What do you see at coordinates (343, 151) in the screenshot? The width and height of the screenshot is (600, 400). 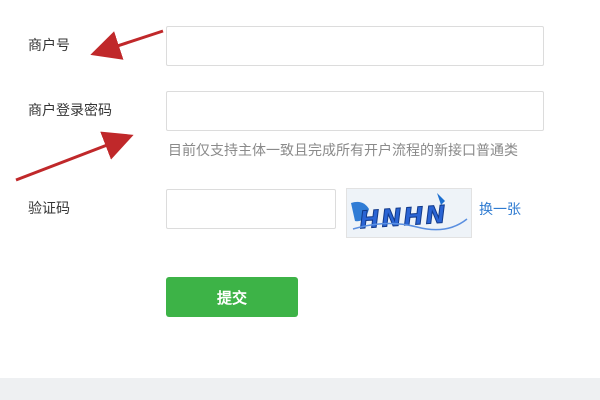 I see `password-hint: 目前仅支持主体一致且完成所有开户流程的新接口普通类` at bounding box center [343, 151].